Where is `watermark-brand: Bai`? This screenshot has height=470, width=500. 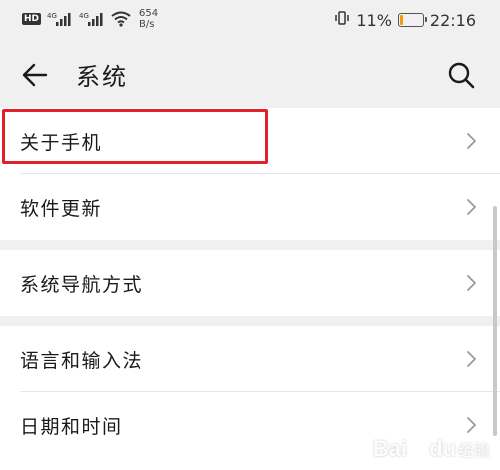 watermark-brand: Bai is located at coordinates (390, 448).